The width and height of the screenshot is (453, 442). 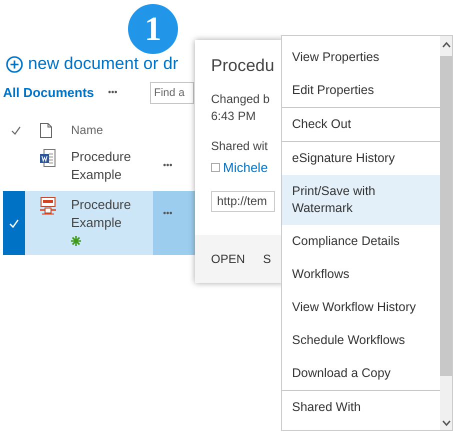 I want to click on callout-action: S, so click(x=267, y=259).